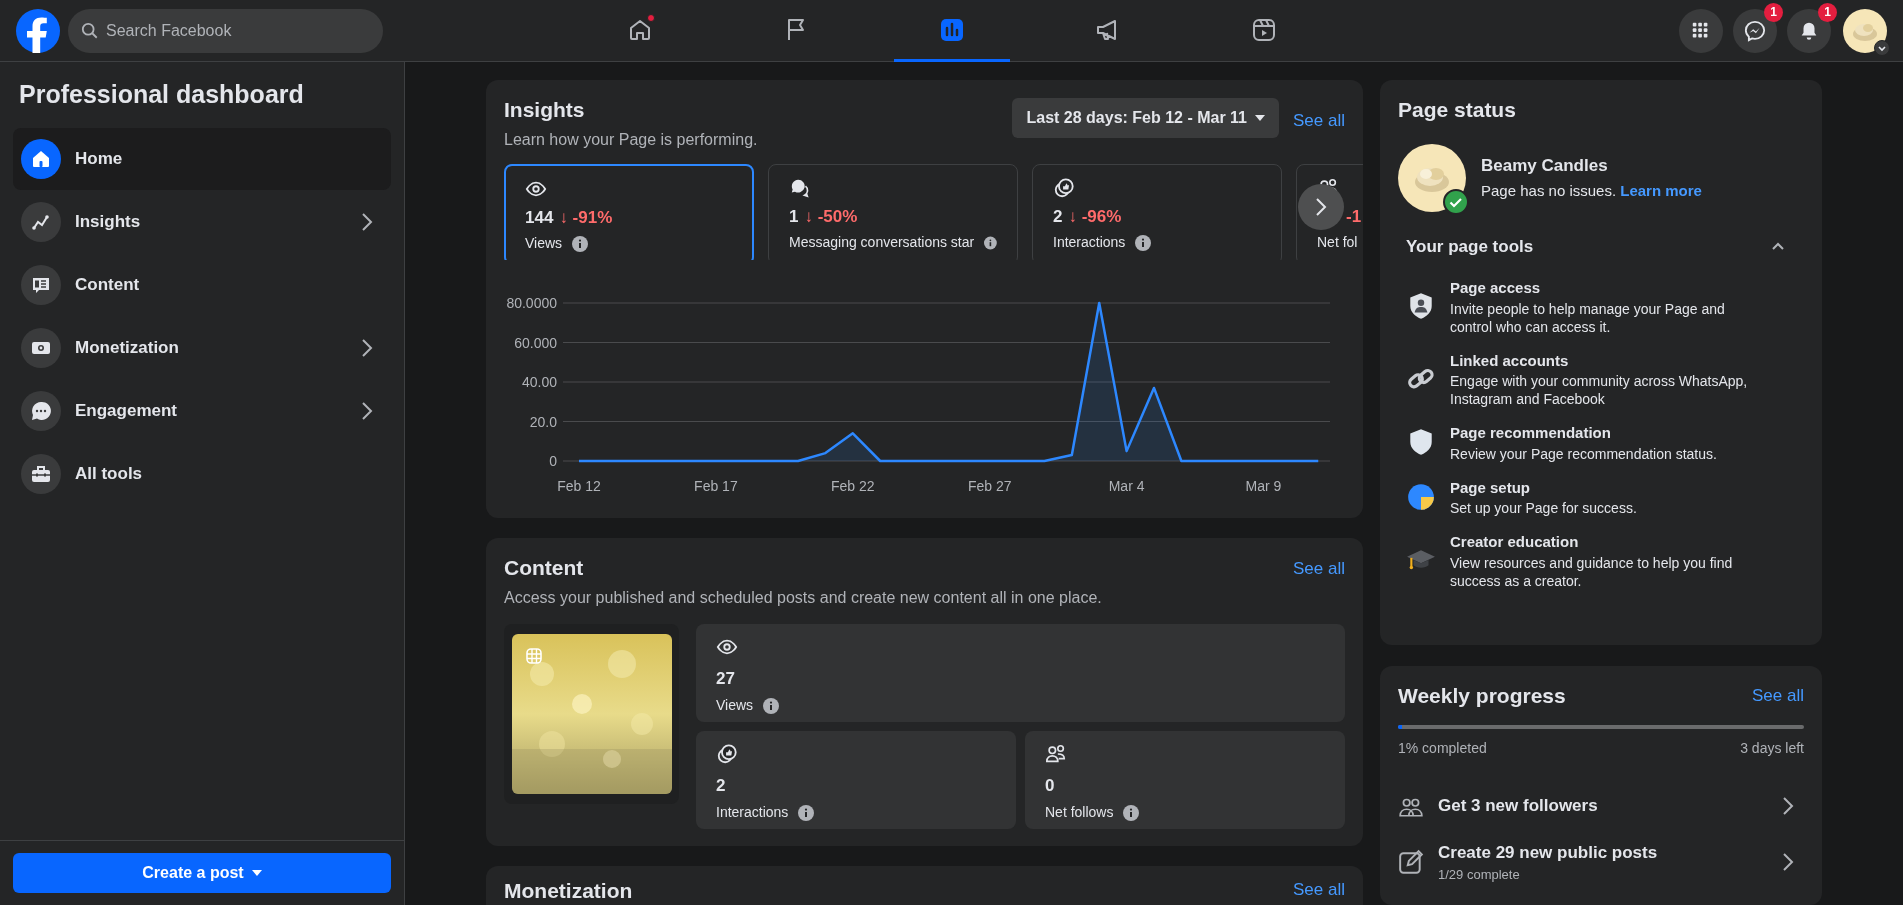 This screenshot has height=905, width=1903. Describe the element at coordinates (1588, 317) in the screenshot. I see `tool-description: Invite people to help manage your Page and control who can access it.` at that location.